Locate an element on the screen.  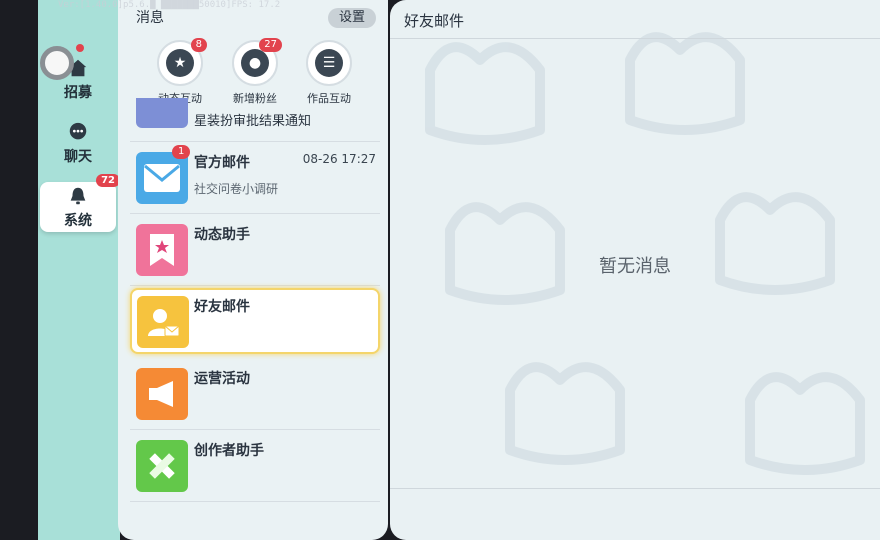
list-item-partial: 星装扮审批结果通知 is located at coordinates (255, 117).